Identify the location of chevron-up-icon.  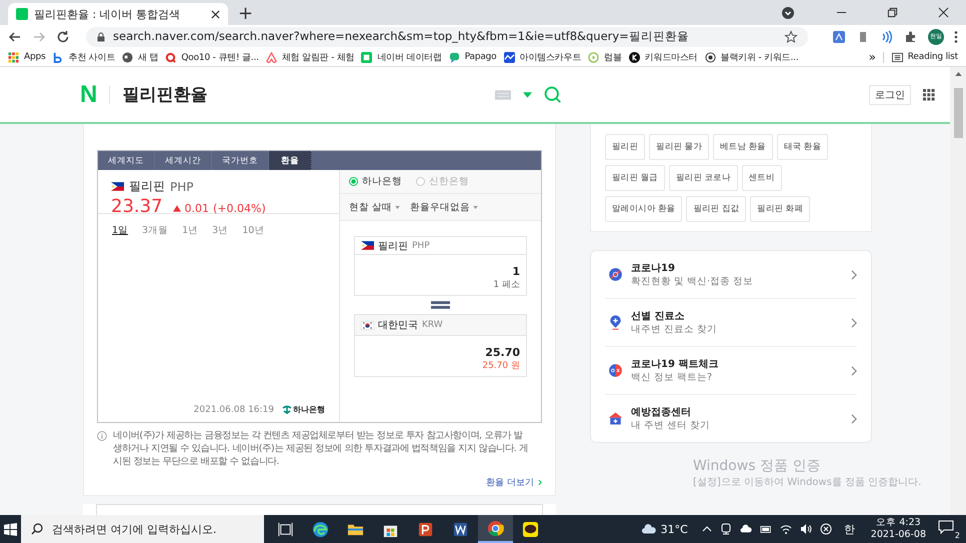
(707, 529).